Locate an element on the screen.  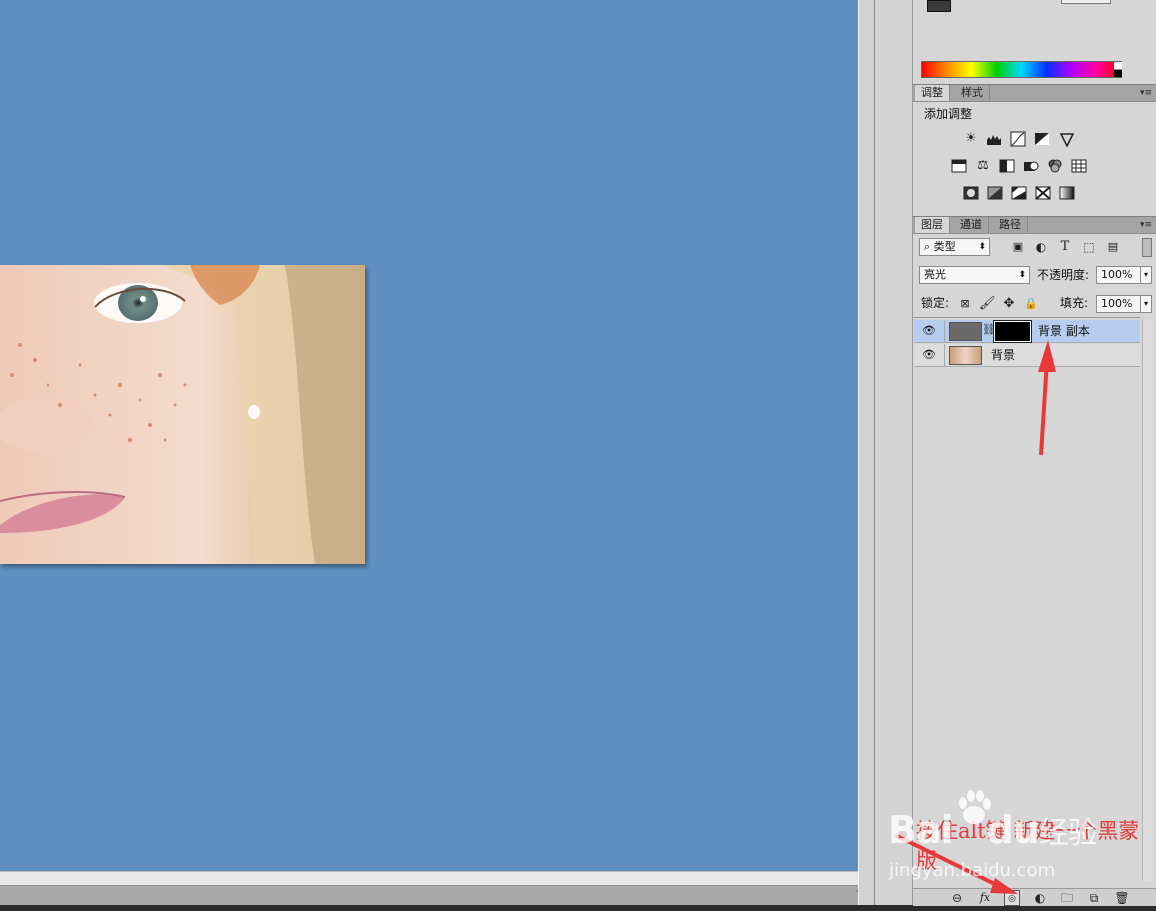
annotation-arrows is located at coordinates (975, 617).